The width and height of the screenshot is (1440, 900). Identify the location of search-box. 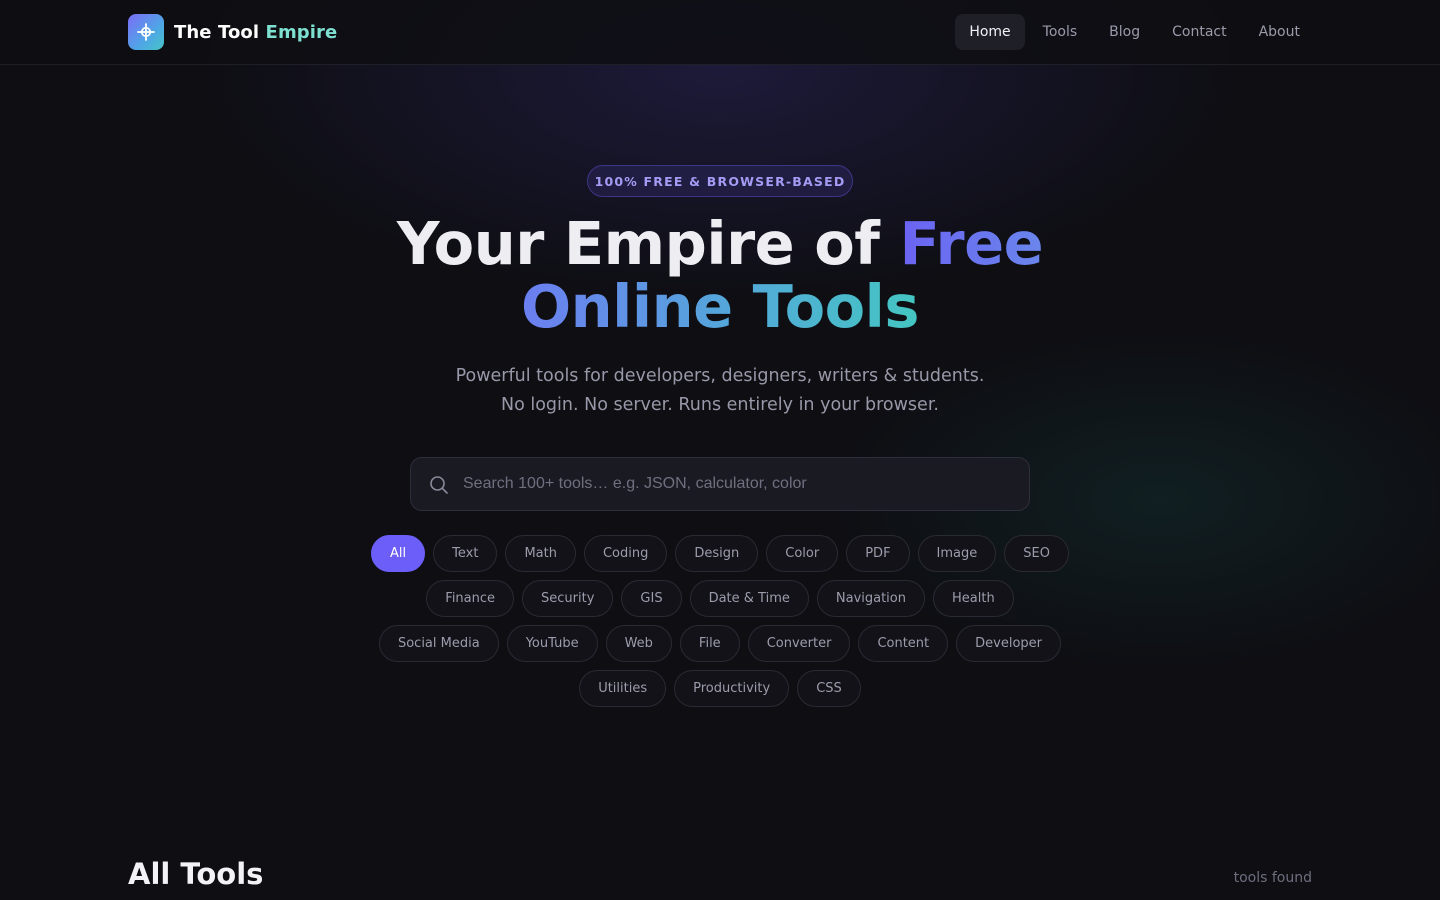
(720, 484).